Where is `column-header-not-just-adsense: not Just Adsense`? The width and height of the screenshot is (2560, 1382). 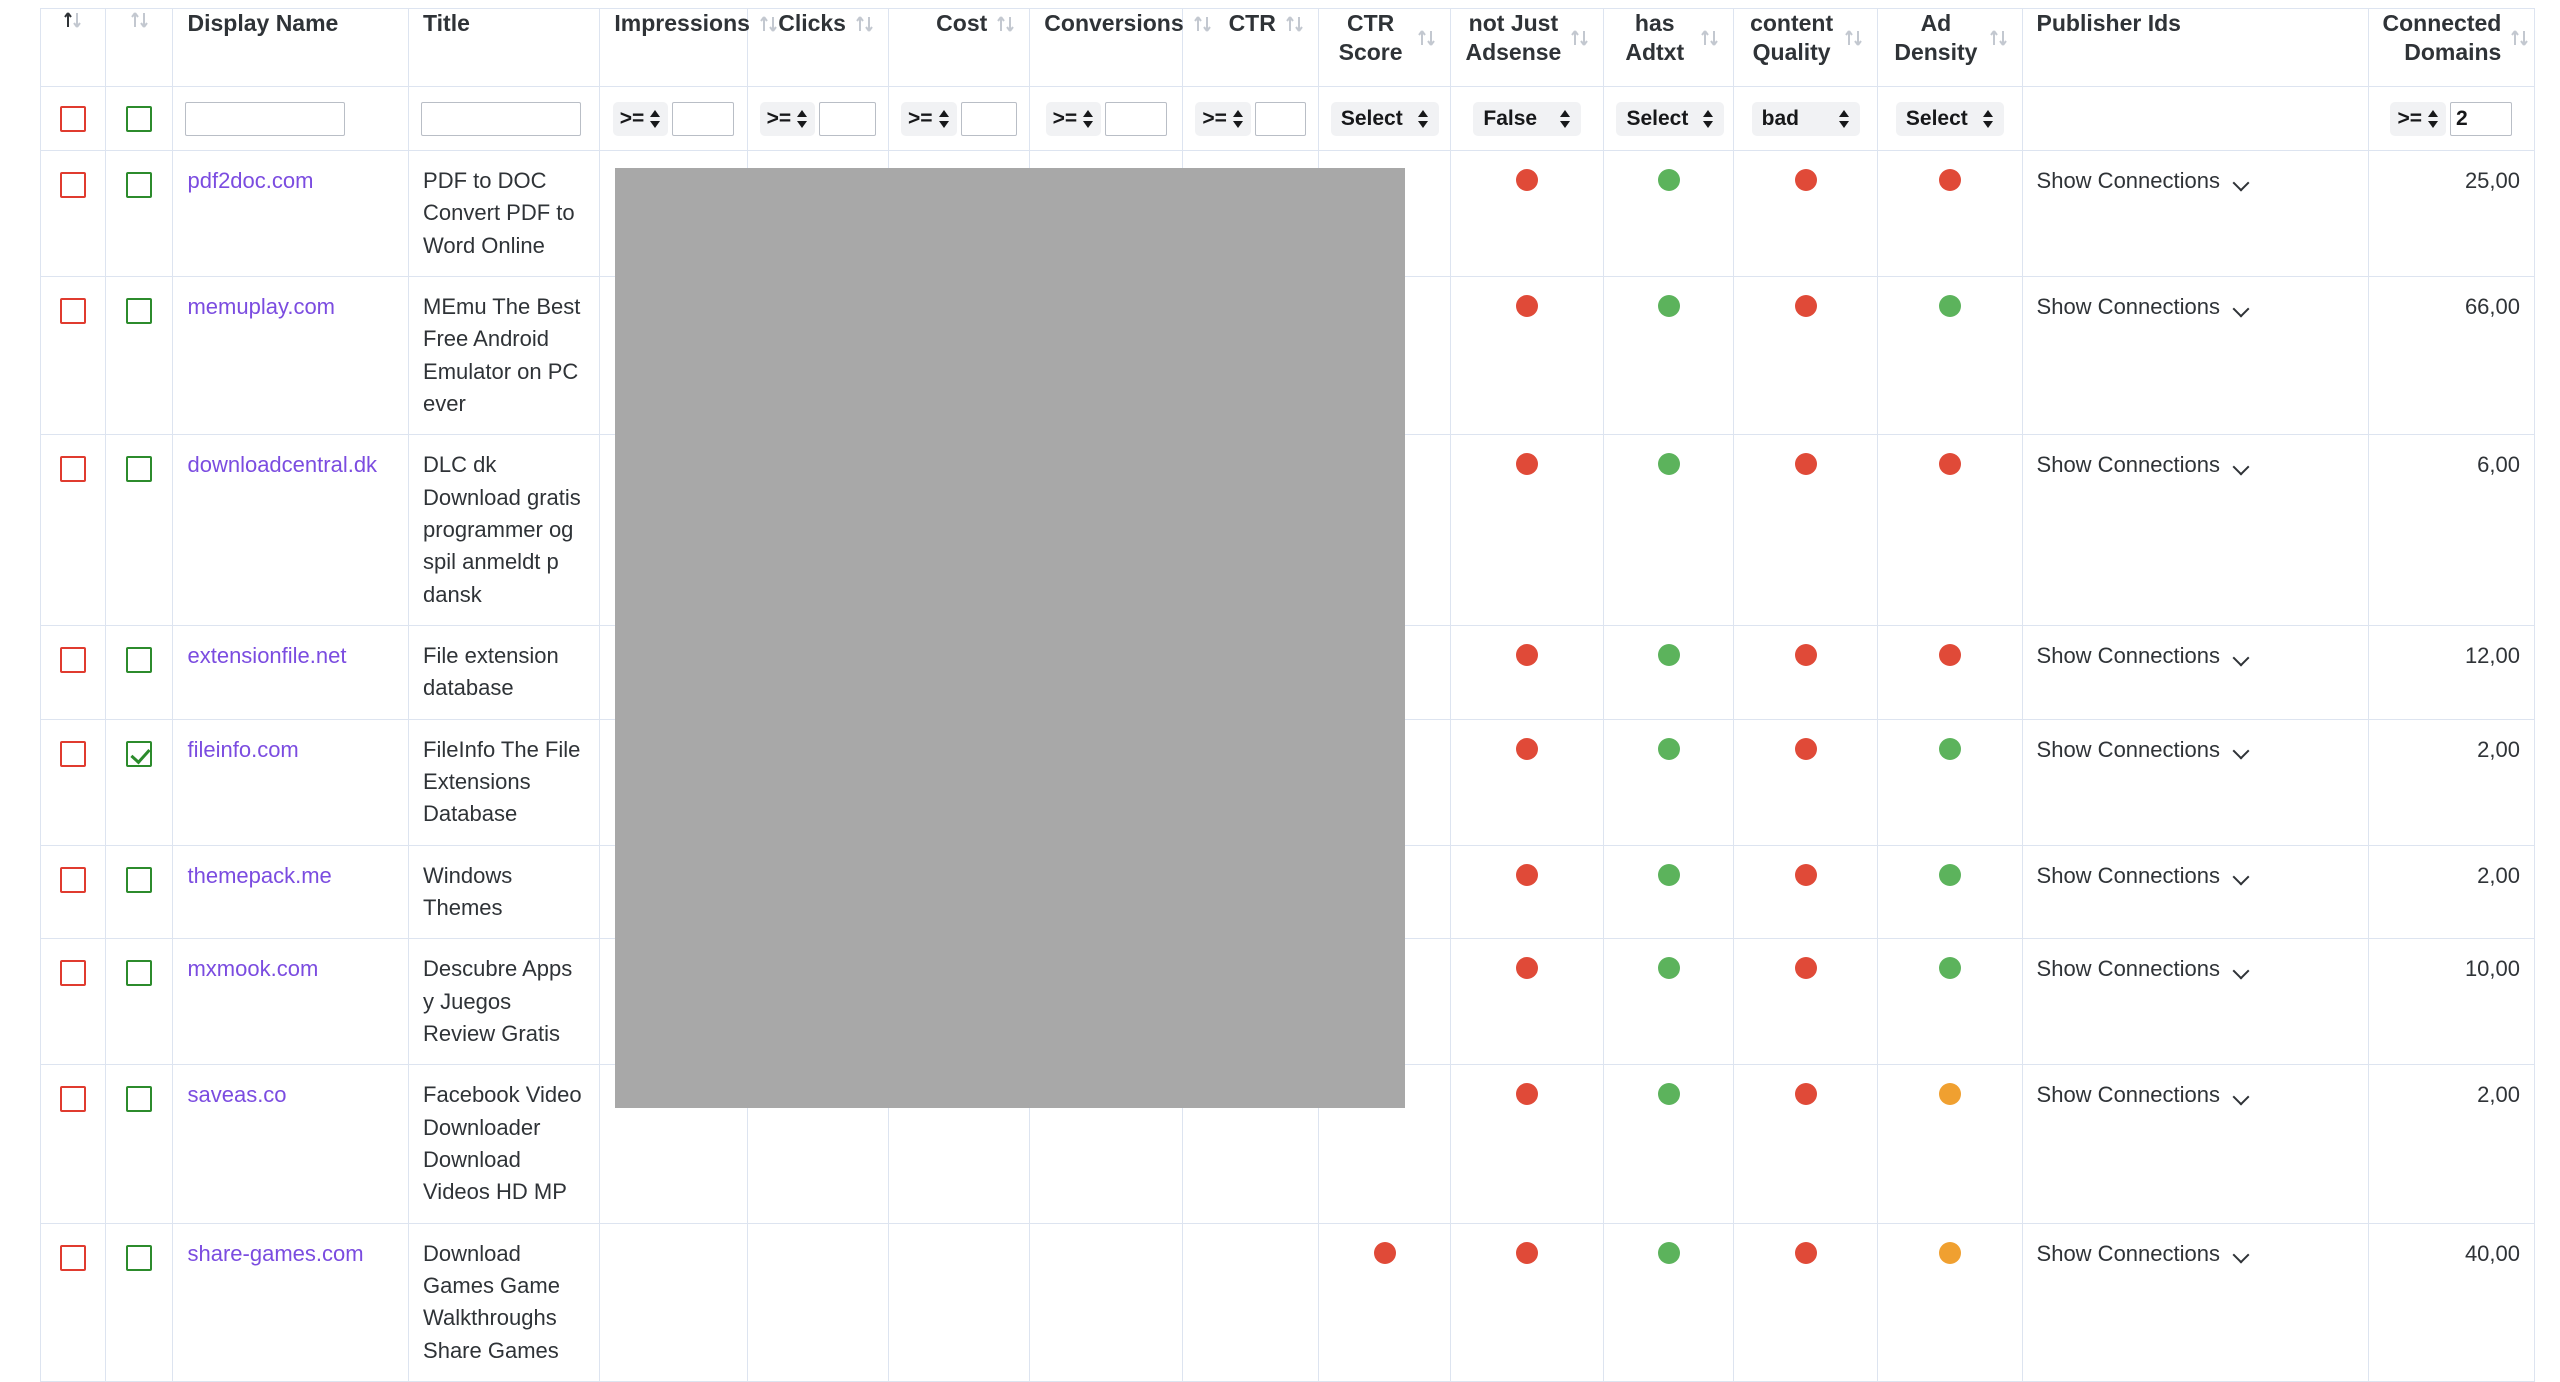 column-header-not-just-adsense: not Just Adsense is located at coordinates (1527, 47).